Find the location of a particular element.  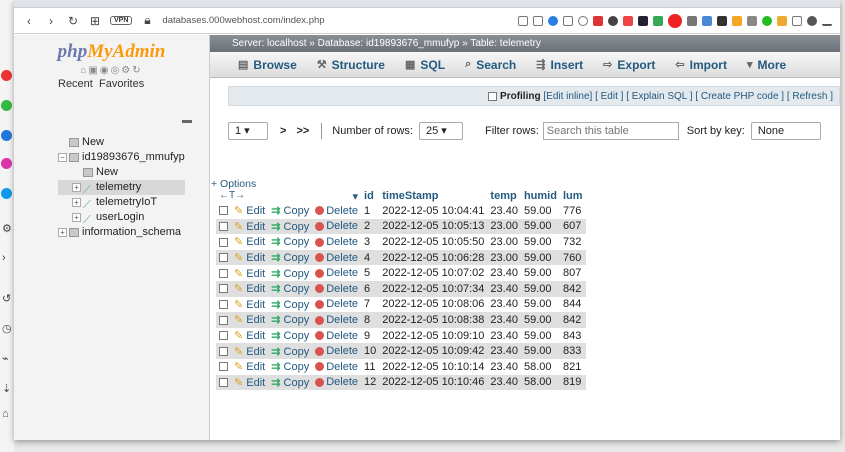

tab-import: ⇦ Import is located at coordinates (701, 65).